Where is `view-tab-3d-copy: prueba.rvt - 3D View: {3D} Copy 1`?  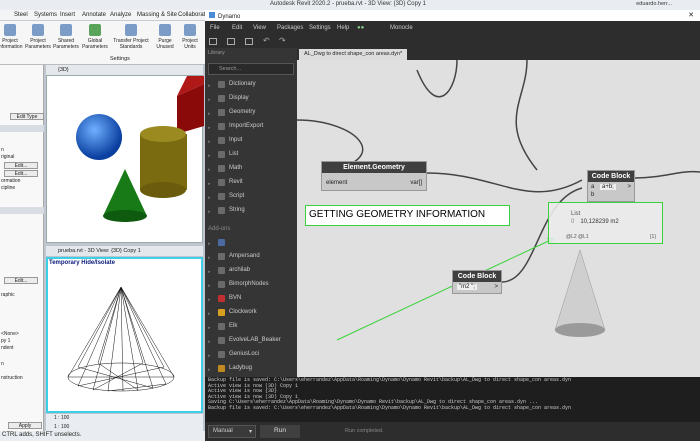 view-tab-3d-copy: prueba.rvt - 3D View: {3D} Copy 1 is located at coordinates (124, 251).